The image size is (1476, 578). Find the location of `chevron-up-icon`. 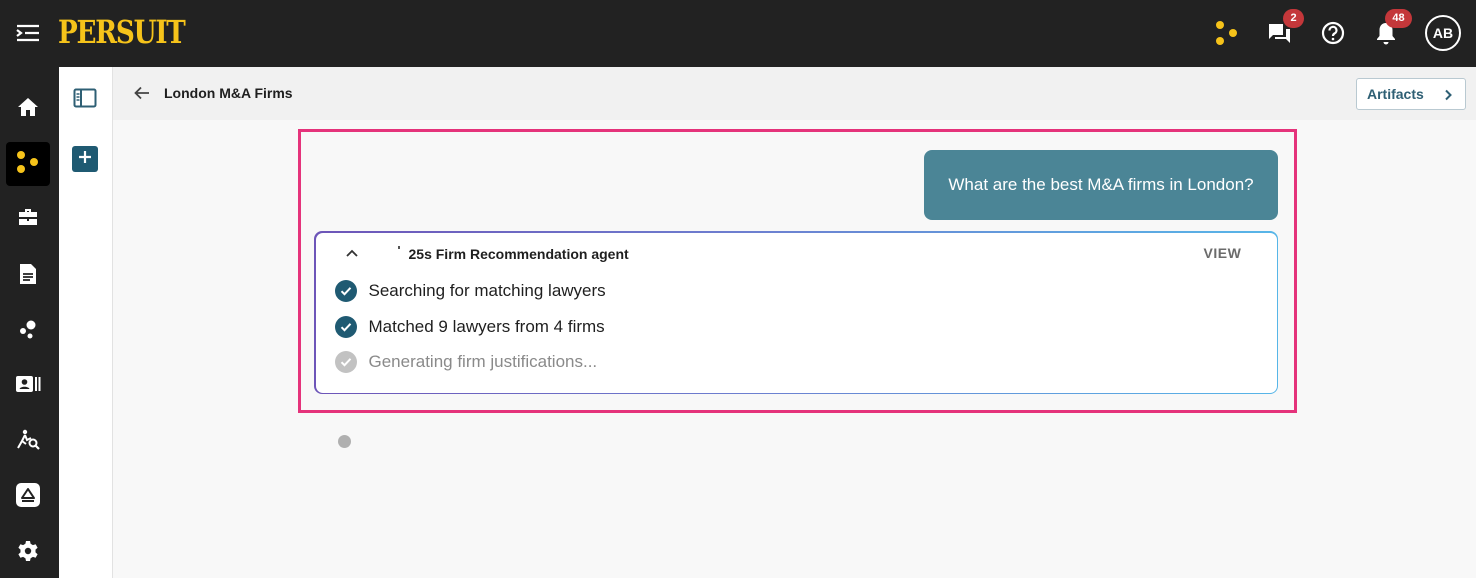

chevron-up-icon is located at coordinates (352, 255).